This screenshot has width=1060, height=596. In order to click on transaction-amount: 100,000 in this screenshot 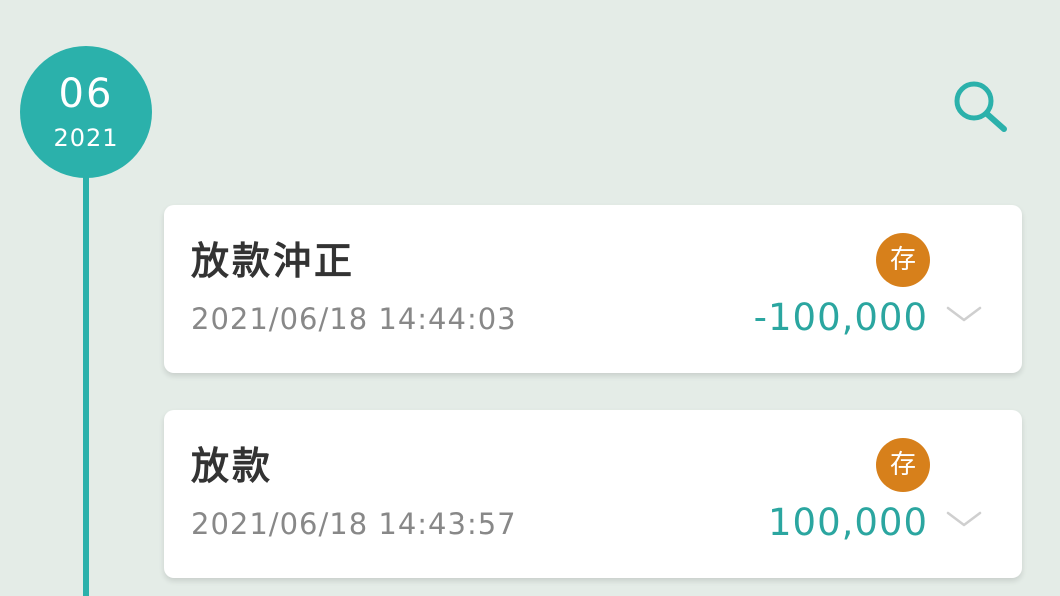, I will do `click(847, 522)`.